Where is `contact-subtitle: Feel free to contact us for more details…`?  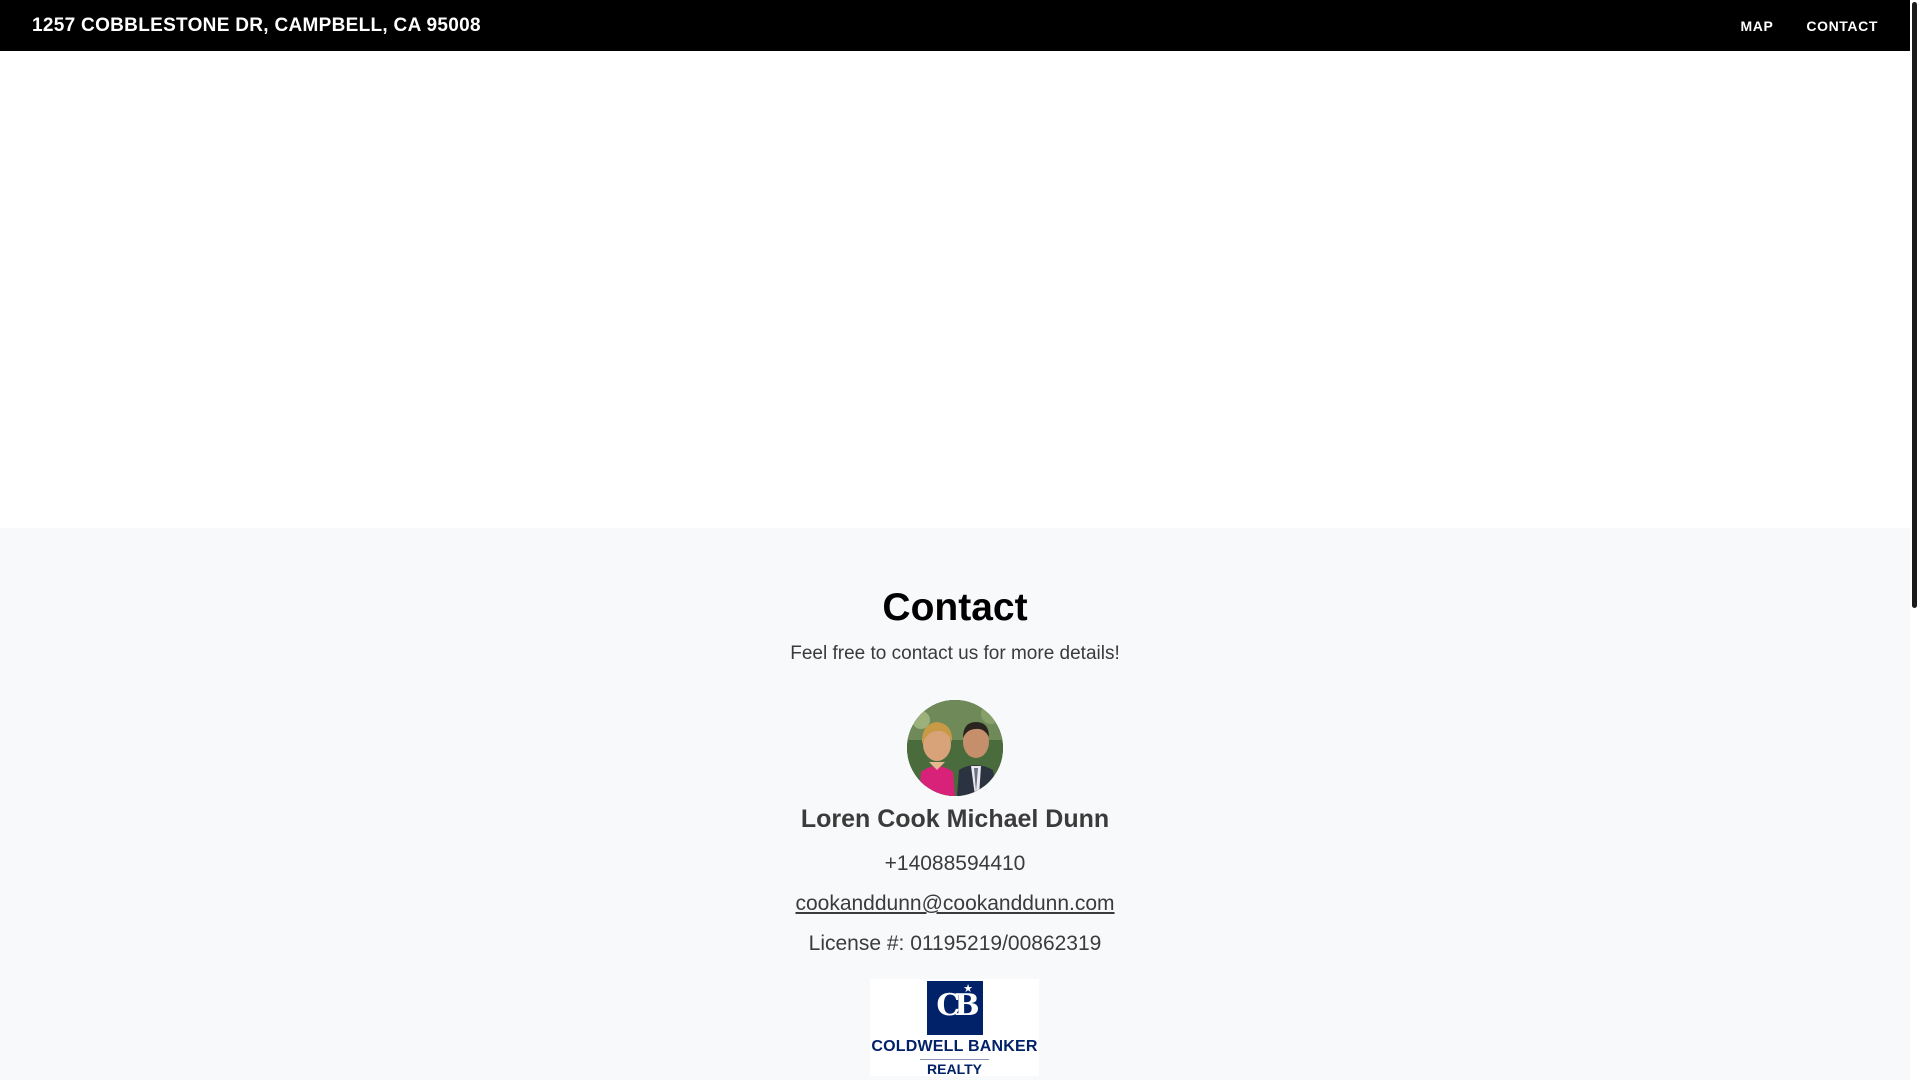
contact-subtitle: Feel free to contact us for more details… is located at coordinates (955, 653).